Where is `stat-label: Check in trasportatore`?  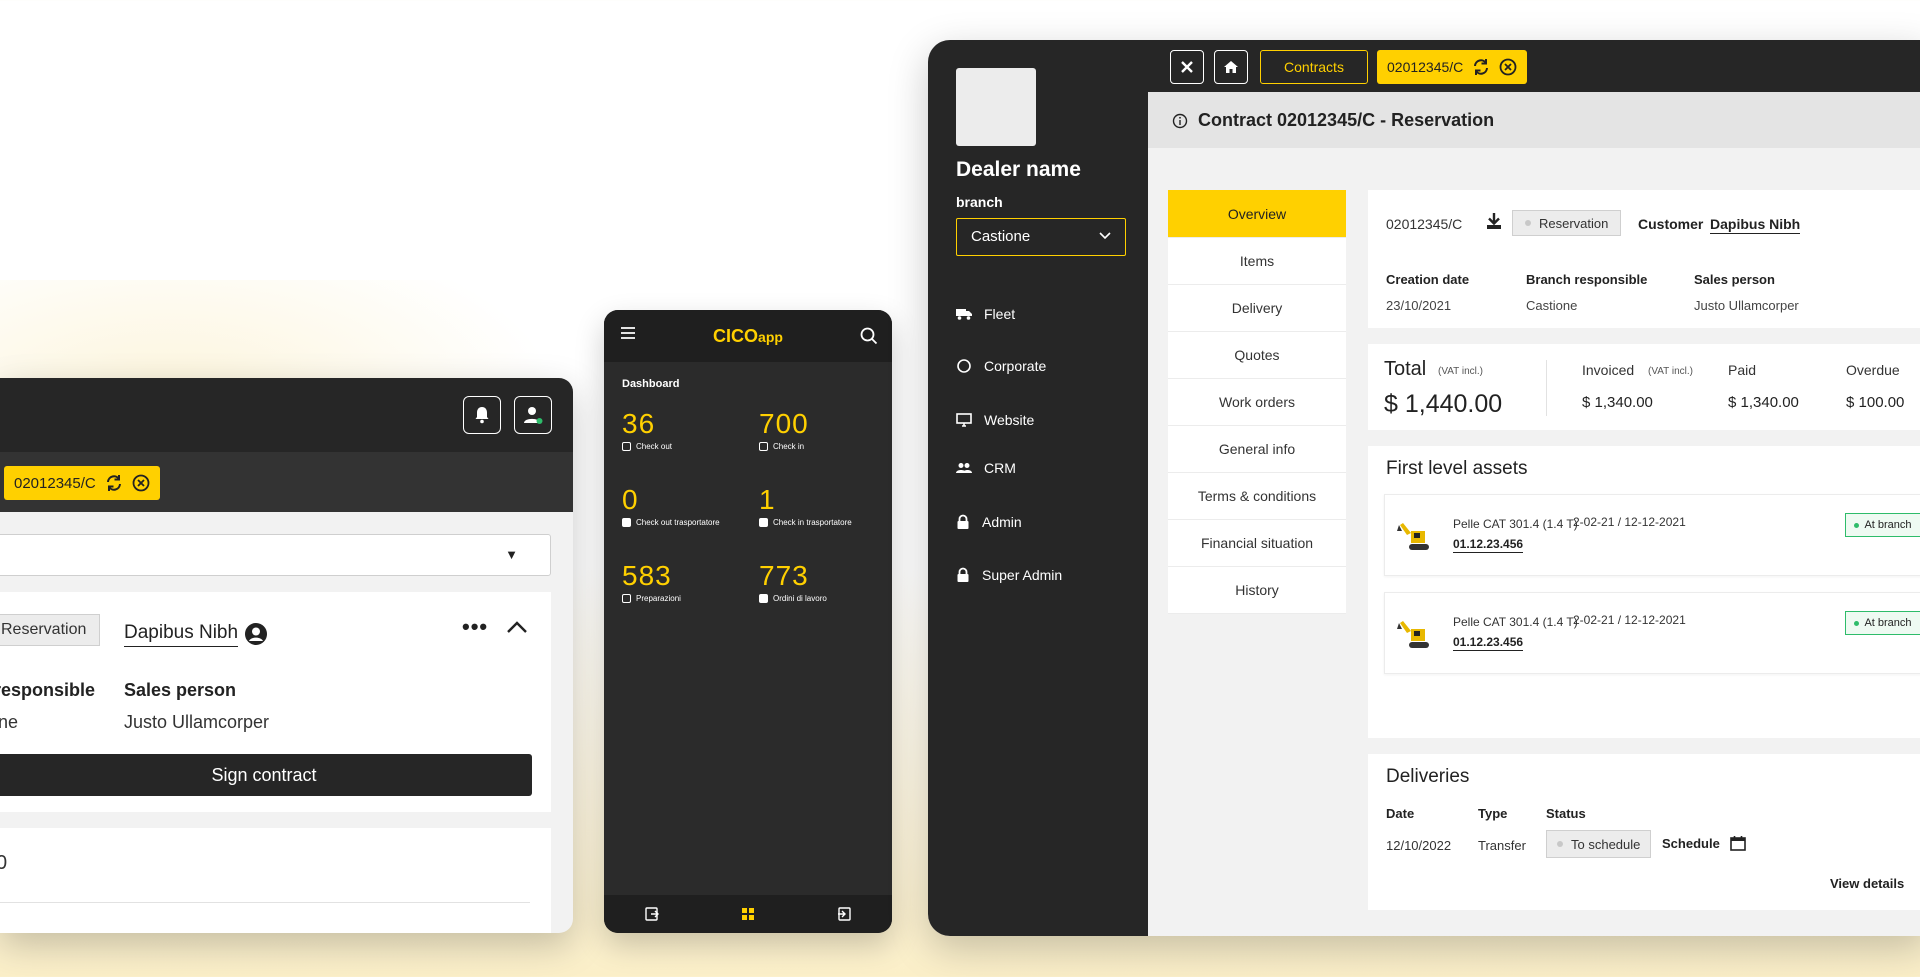 stat-label: Check in trasportatore is located at coordinates (812, 522).